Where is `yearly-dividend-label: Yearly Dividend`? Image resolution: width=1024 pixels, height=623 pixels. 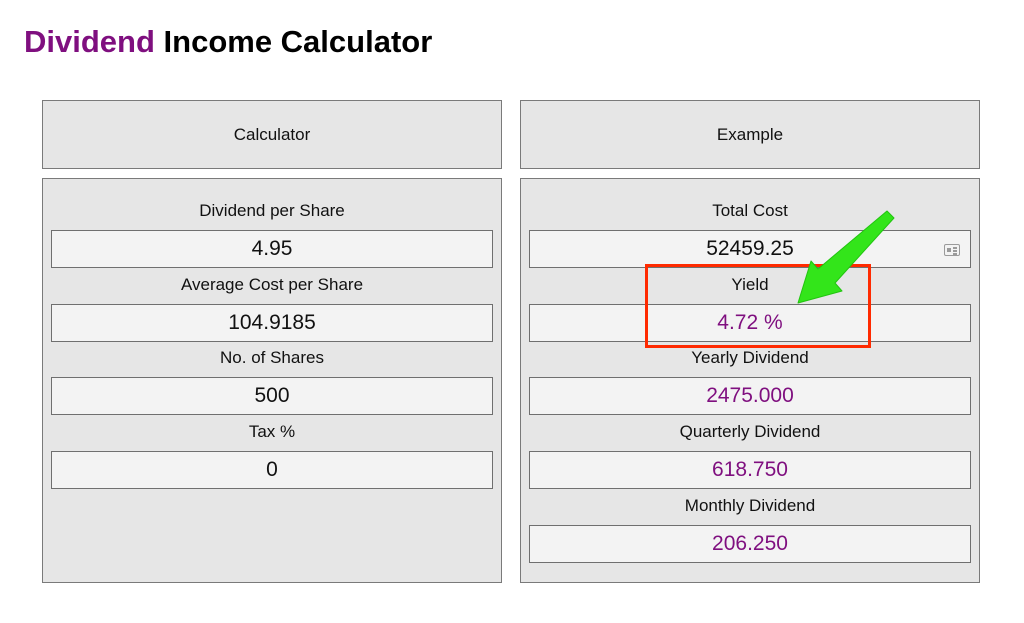
yearly-dividend-label: Yearly Dividend is located at coordinates (750, 357).